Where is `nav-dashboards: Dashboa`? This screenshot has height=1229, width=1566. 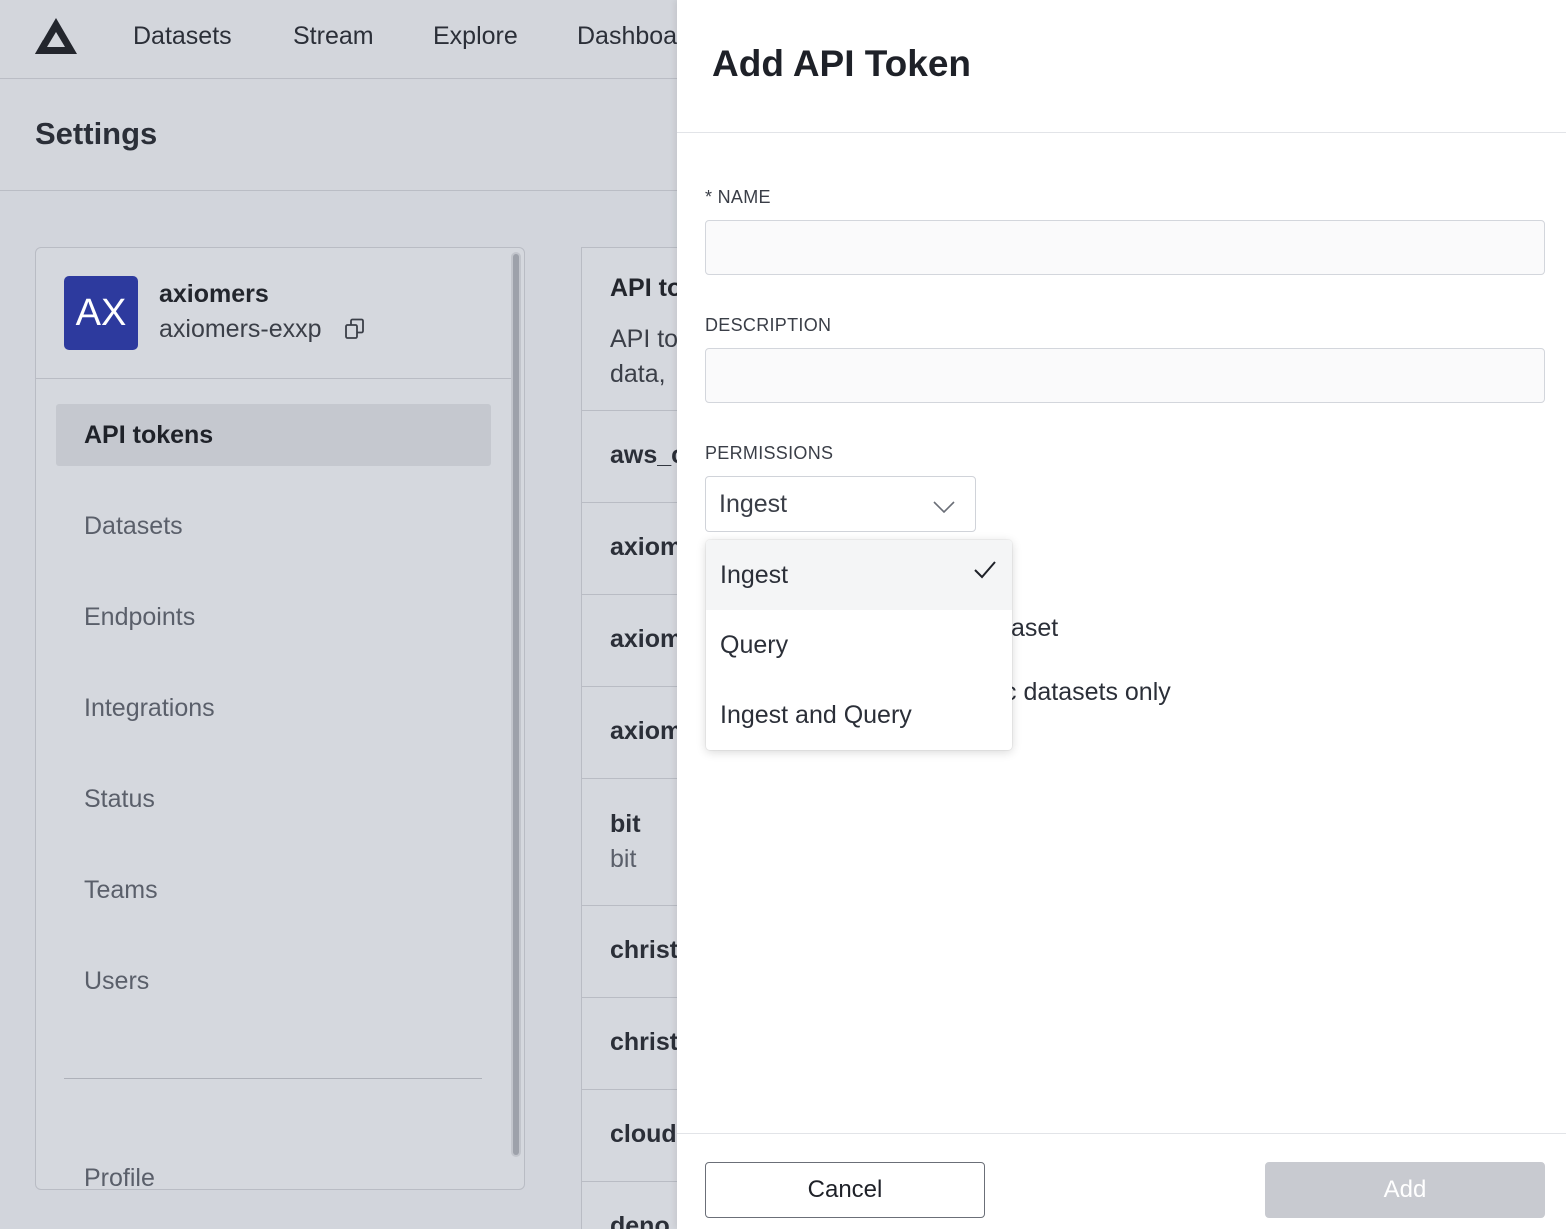
nav-dashboards: Dashboa is located at coordinates (627, 36).